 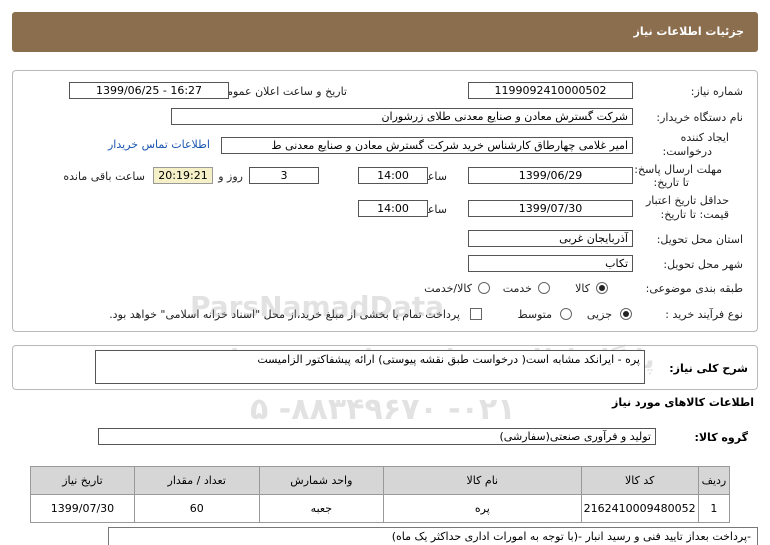 I want to click on process-radio-minor, so click(x=626, y=314).